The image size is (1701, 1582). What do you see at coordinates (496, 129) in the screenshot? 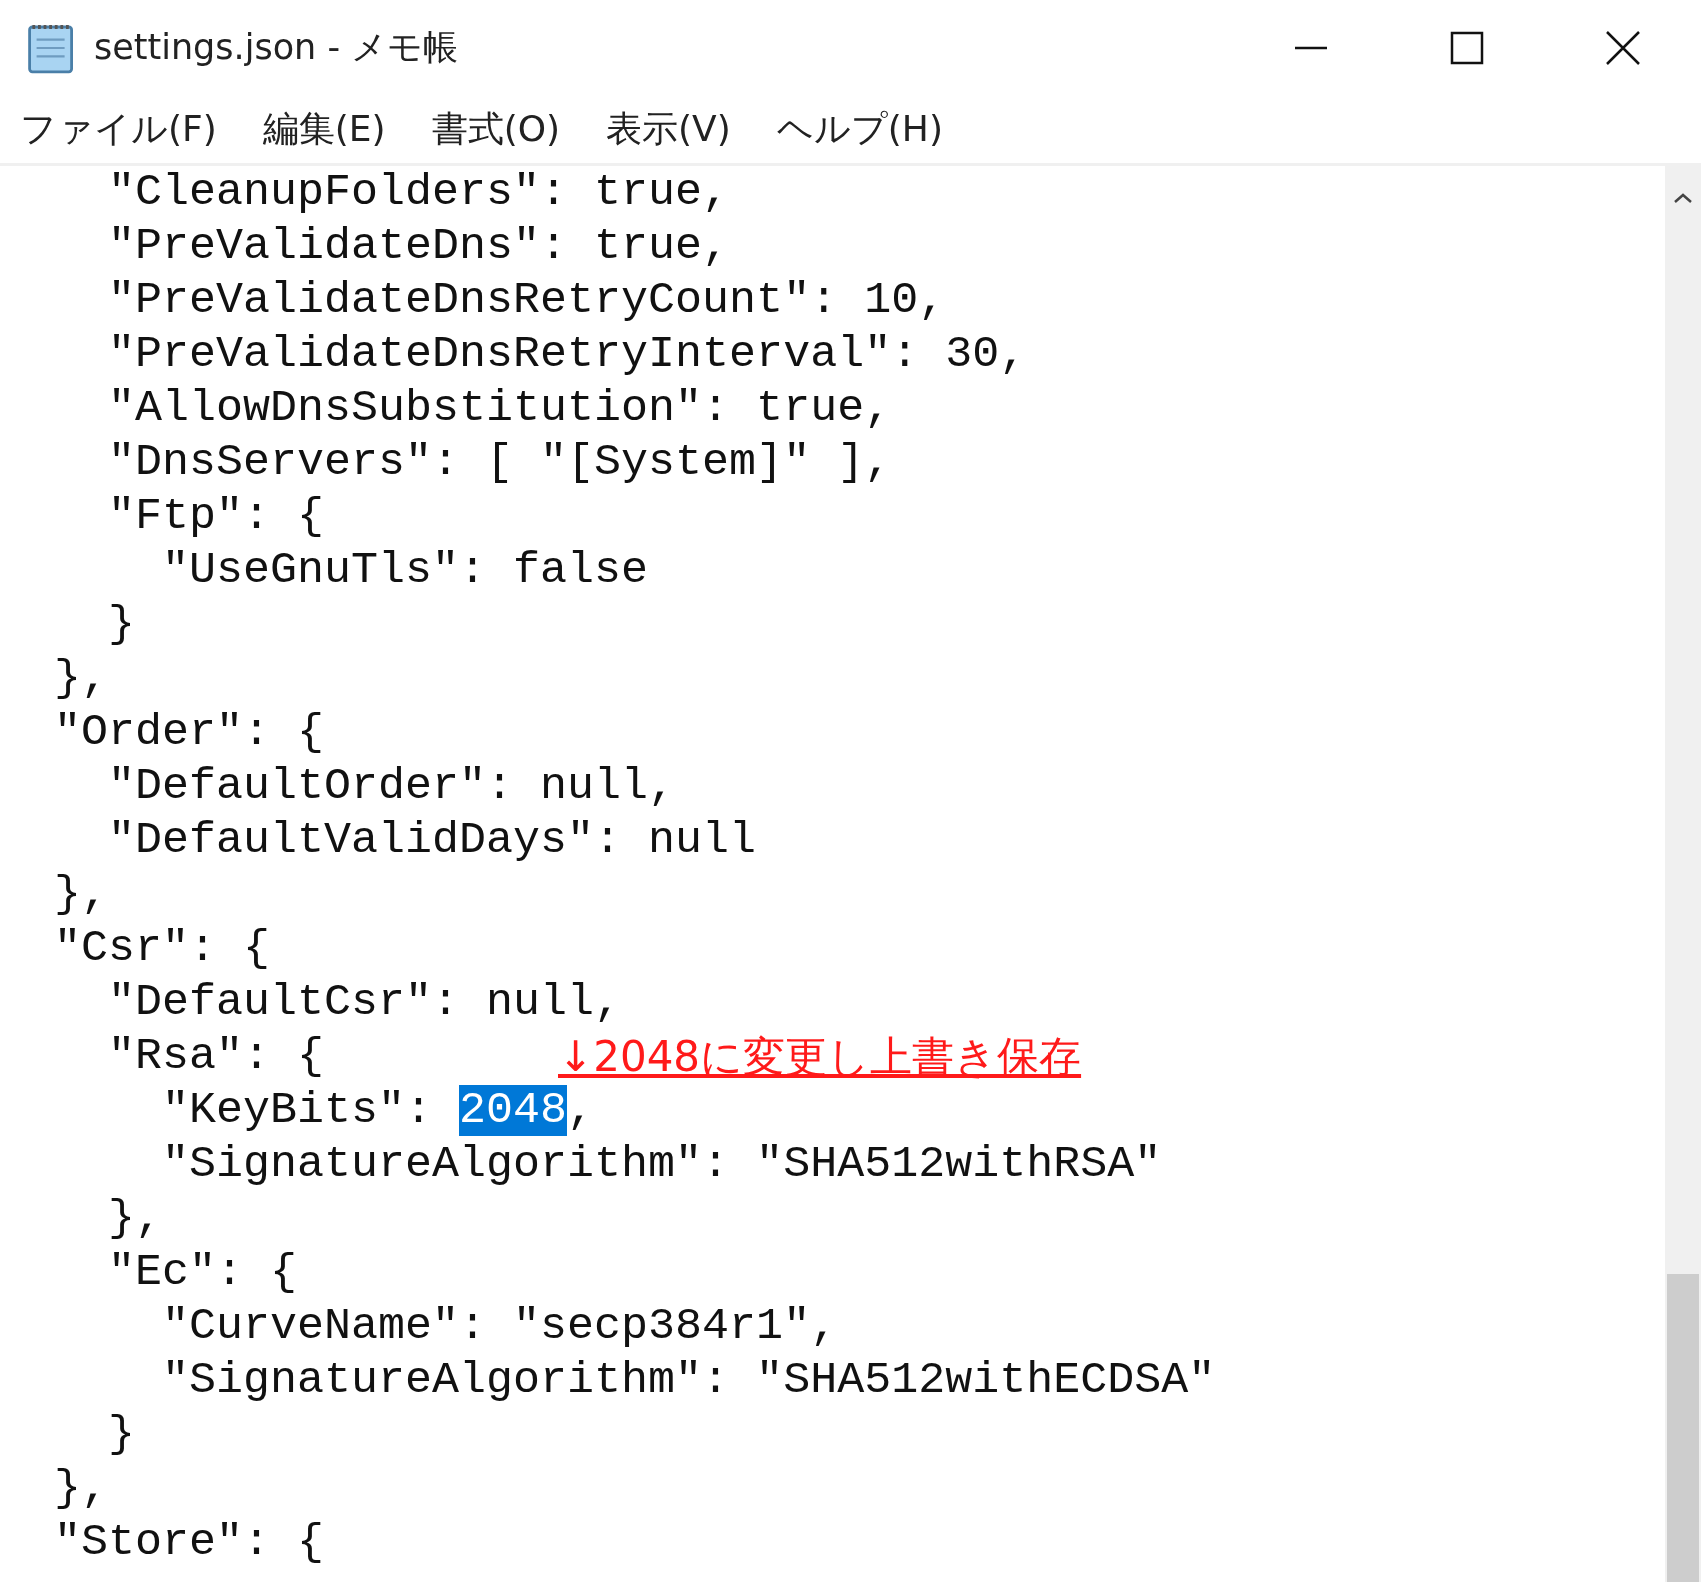
I see `menu-item: 書式(O)` at bounding box center [496, 129].